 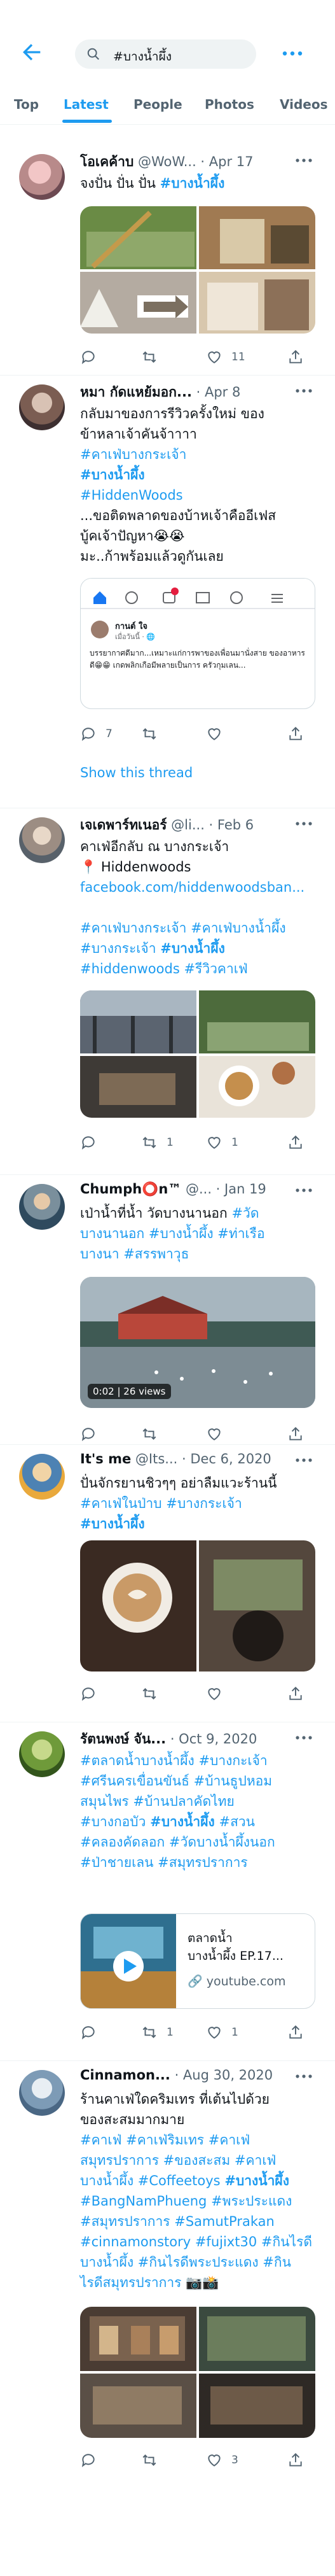 What do you see at coordinates (115, 1822) in the screenshot?
I see `hashtag-link: #บางกอบัว` at bounding box center [115, 1822].